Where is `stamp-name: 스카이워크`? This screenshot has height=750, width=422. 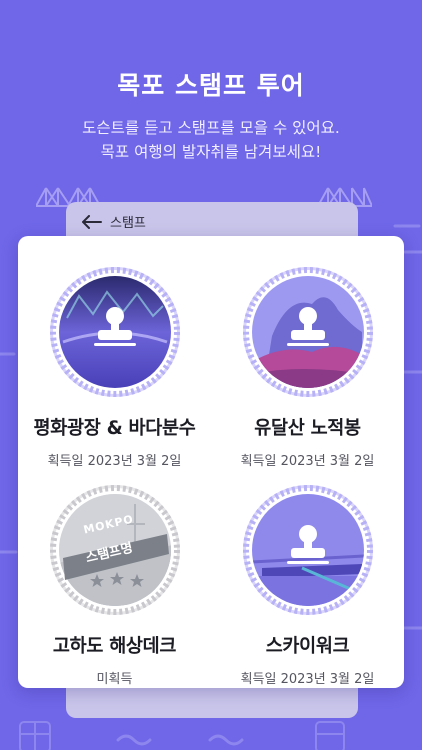 stamp-name: 스카이워크 is located at coordinates (307, 646).